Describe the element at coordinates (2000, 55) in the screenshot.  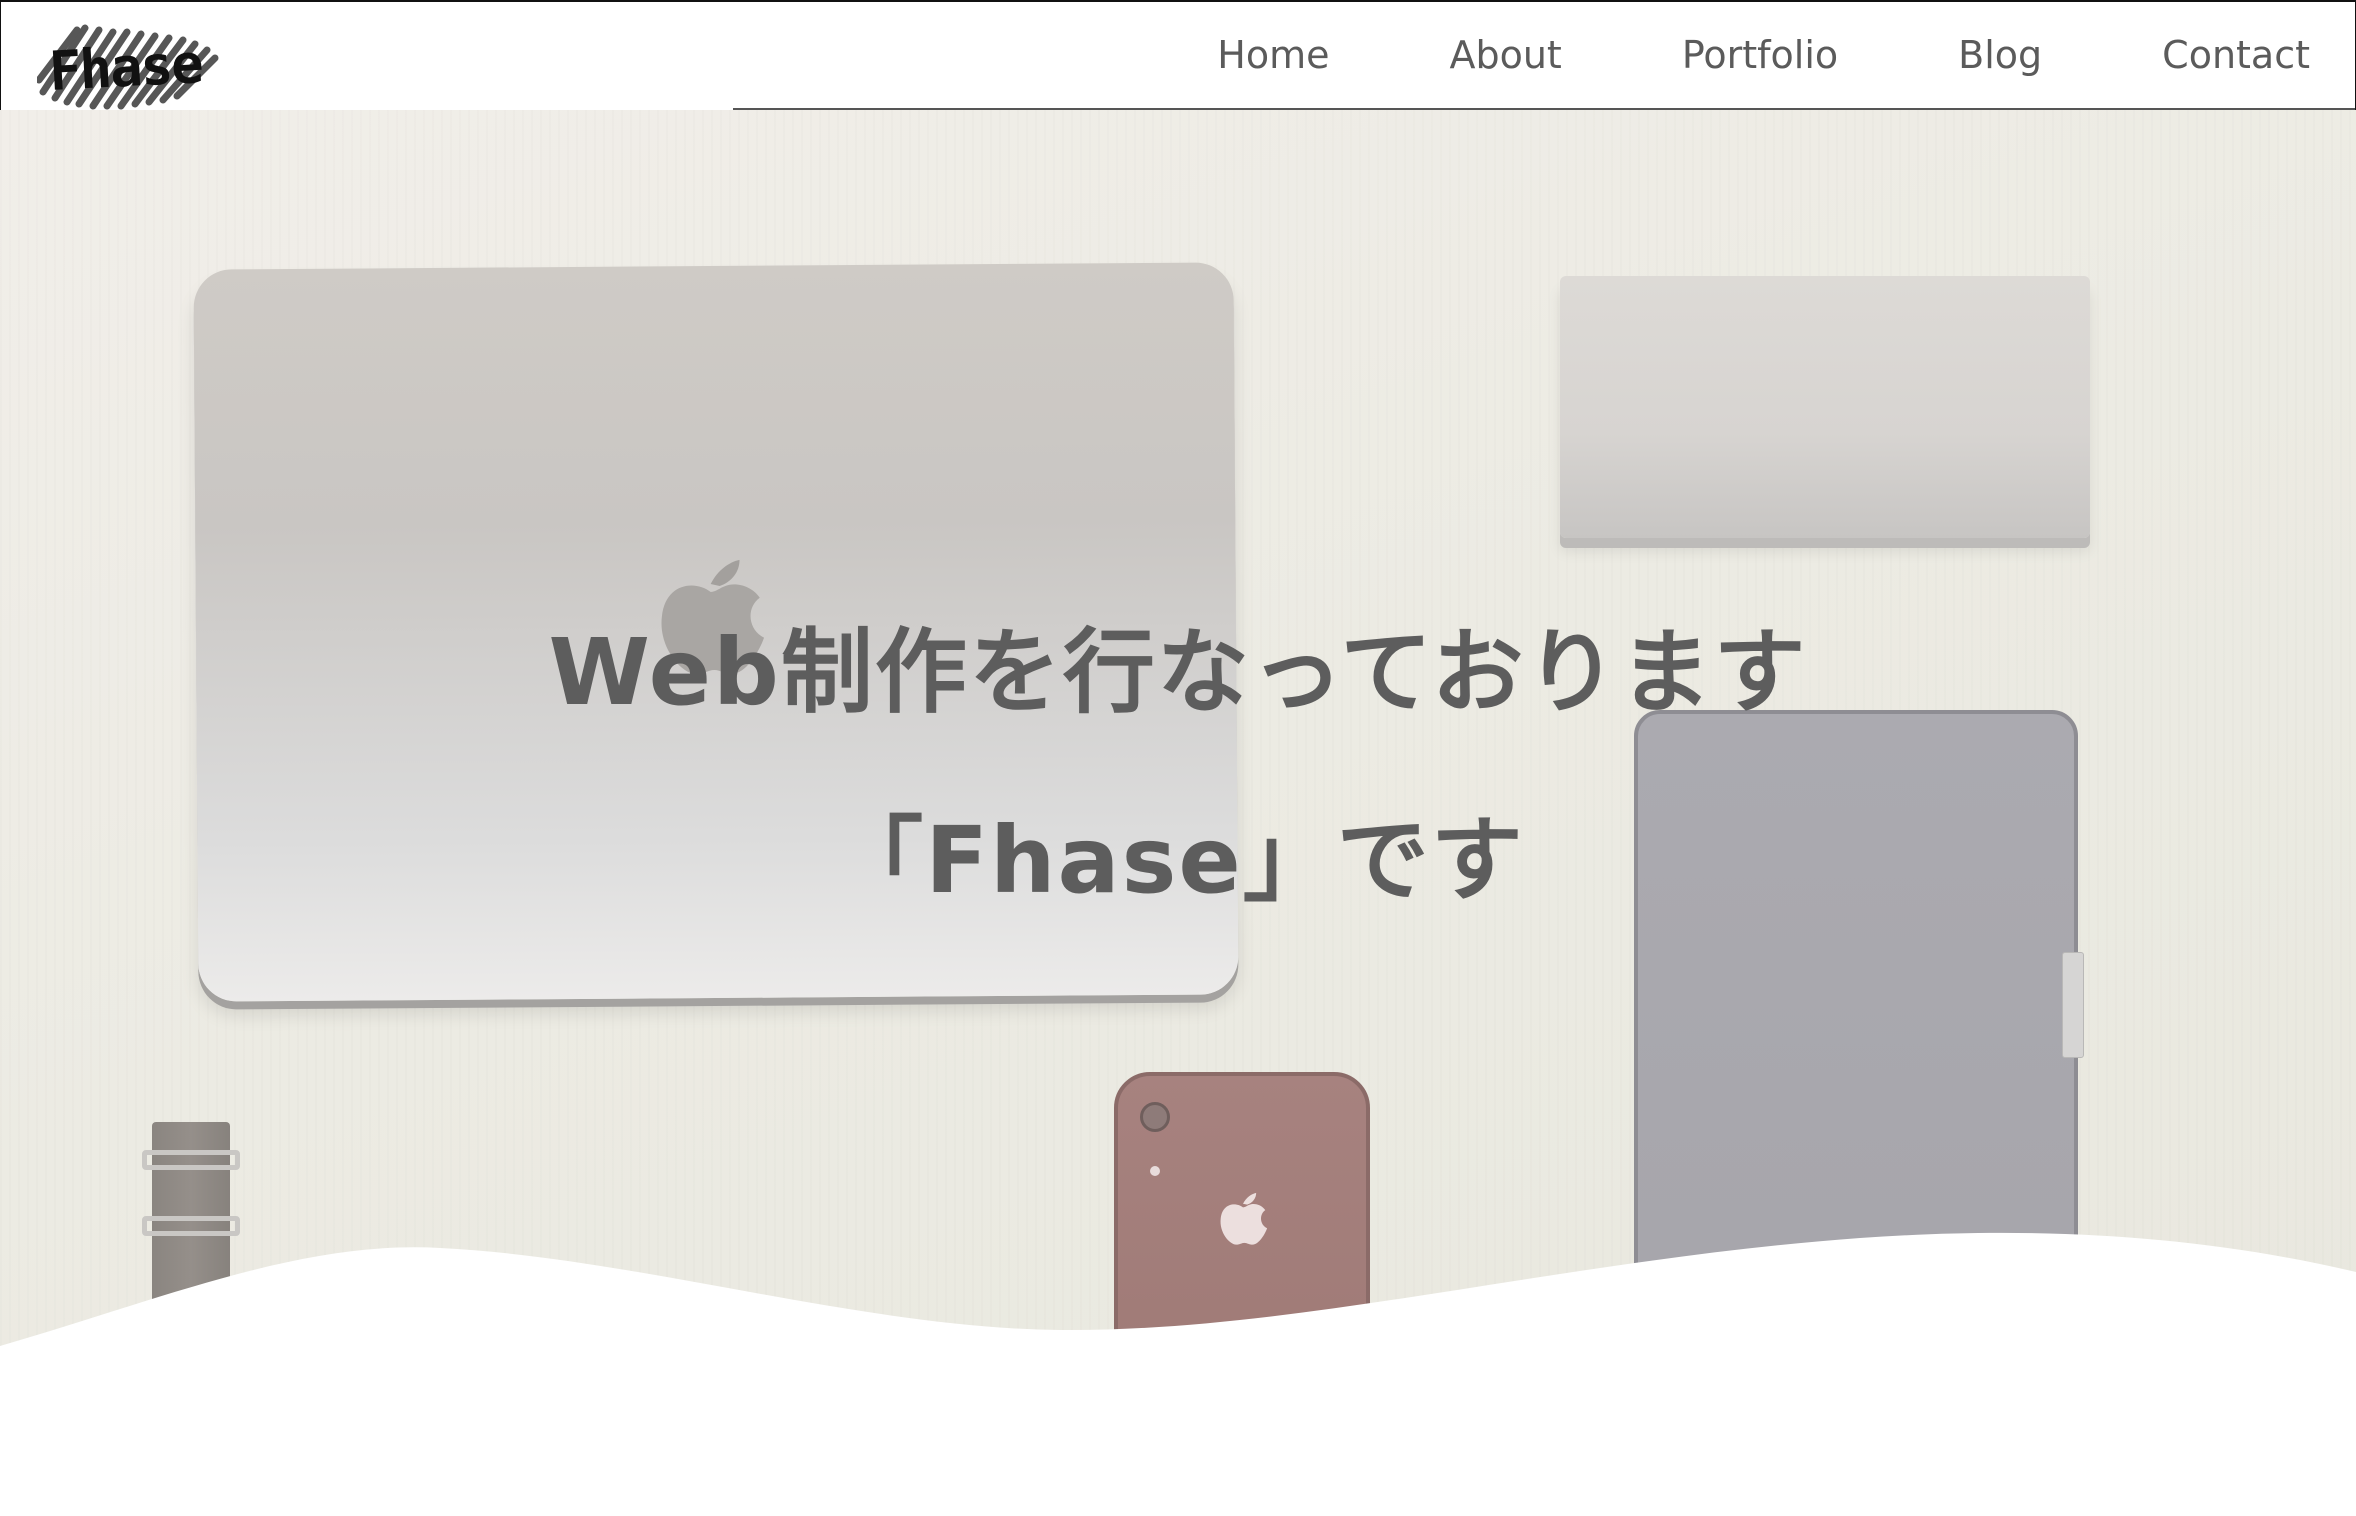
I see `nav-blog: Blog` at that location.